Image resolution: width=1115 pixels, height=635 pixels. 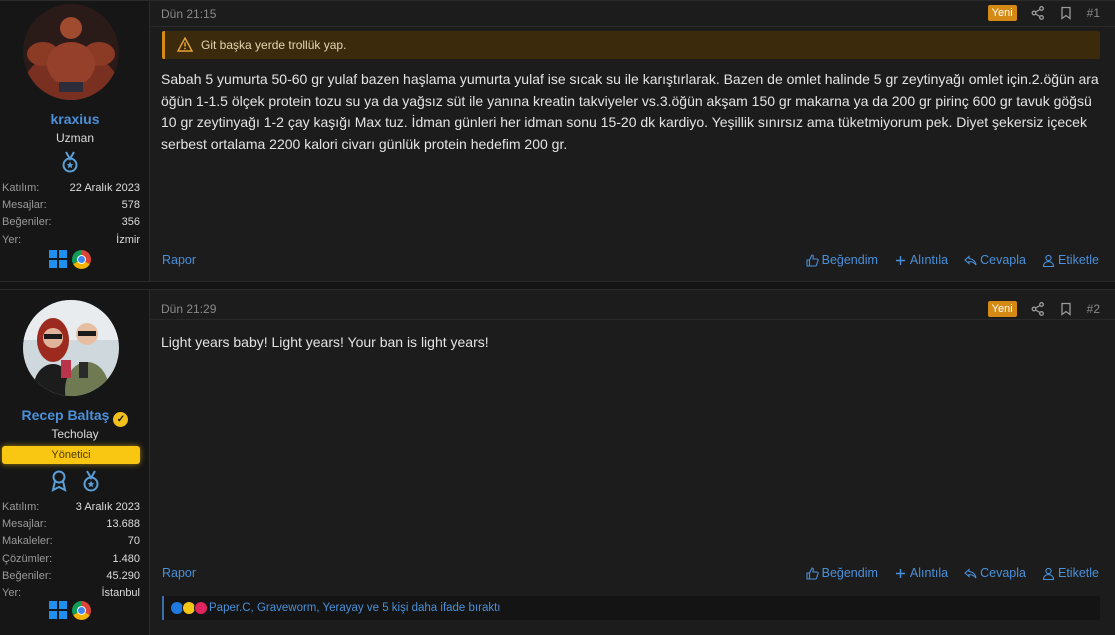 I want to click on stat-label: Makaleler:, so click(x=27, y=541).